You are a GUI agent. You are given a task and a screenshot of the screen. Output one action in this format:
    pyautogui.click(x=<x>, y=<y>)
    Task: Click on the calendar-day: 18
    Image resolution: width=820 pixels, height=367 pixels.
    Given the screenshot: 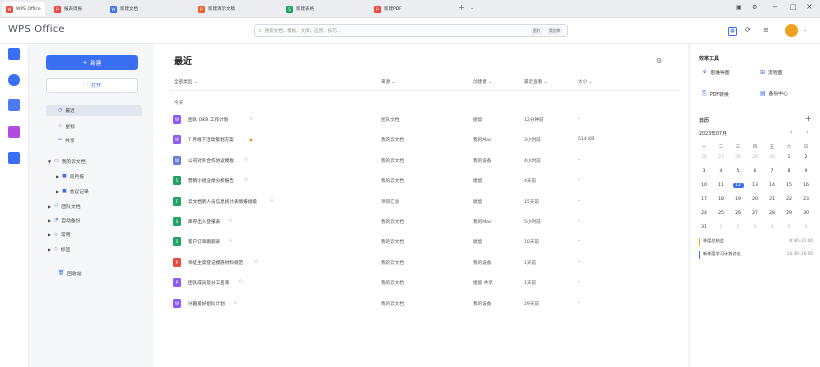 What is the action you would take?
    pyautogui.click(x=721, y=199)
    